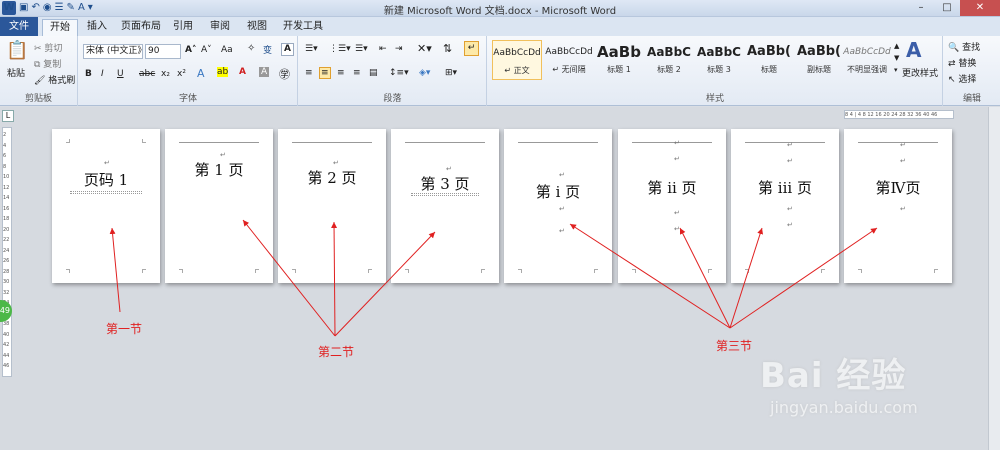  I want to click on baidu-watermark: Bai 经验 jingyan.baidu.com, so click(860, 385).